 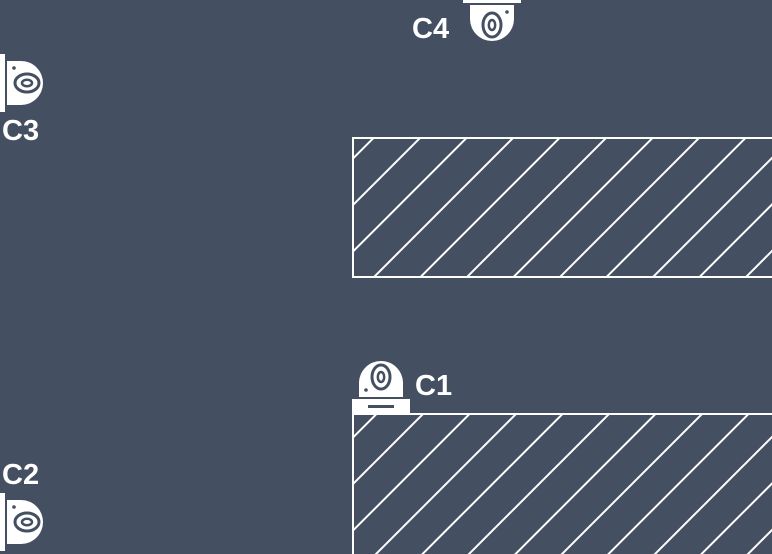 What do you see at coordinates (431, 29) in the screenshot?
I see `camera-c4-label: C4` at bounding box center [431, 29].